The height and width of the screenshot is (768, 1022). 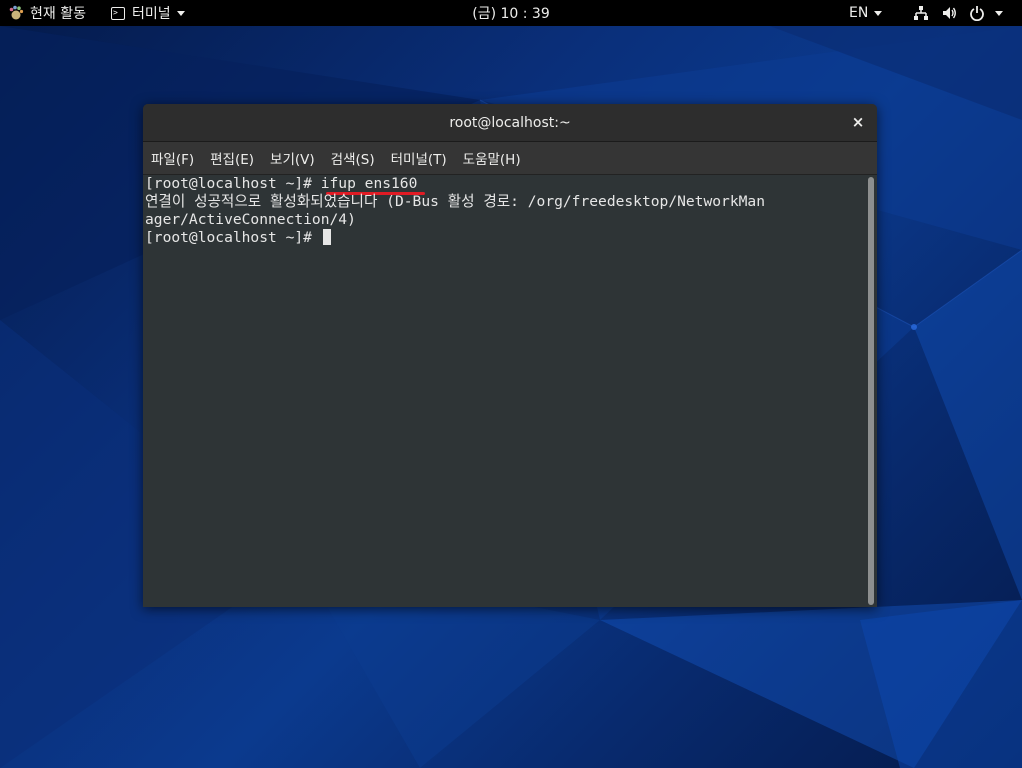 I want to click on command-text: ifup ens160, so click(x=369, y=183).